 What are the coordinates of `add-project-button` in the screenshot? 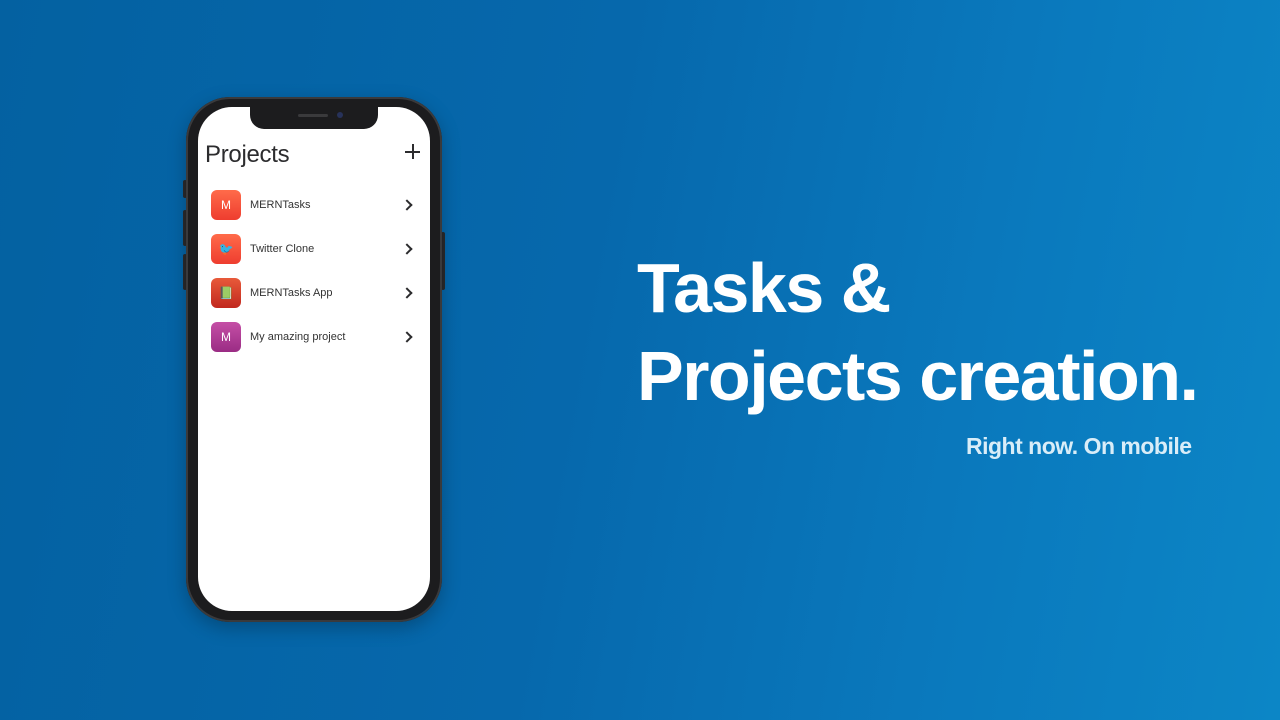 It's located at (413, 152).